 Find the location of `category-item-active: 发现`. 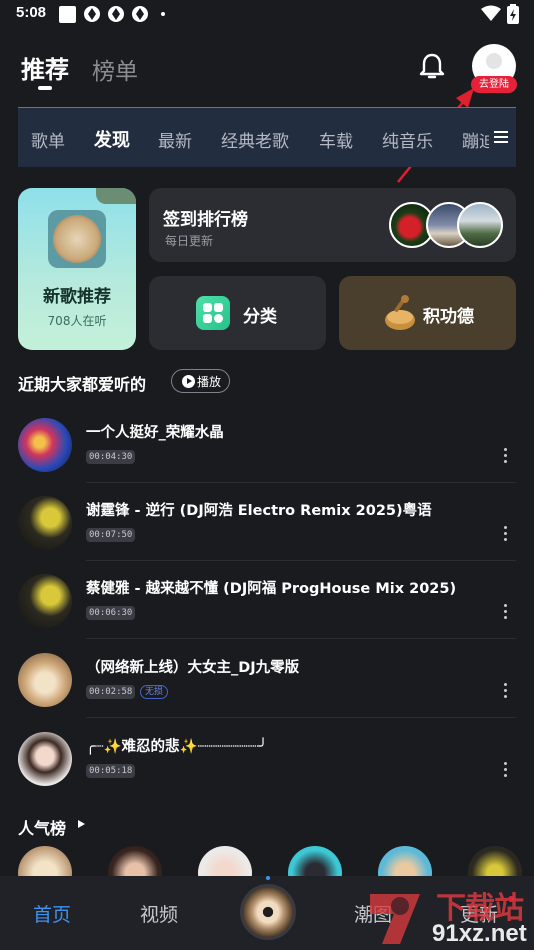

category-item-active: 发现 is located at coordinates (112, 139).